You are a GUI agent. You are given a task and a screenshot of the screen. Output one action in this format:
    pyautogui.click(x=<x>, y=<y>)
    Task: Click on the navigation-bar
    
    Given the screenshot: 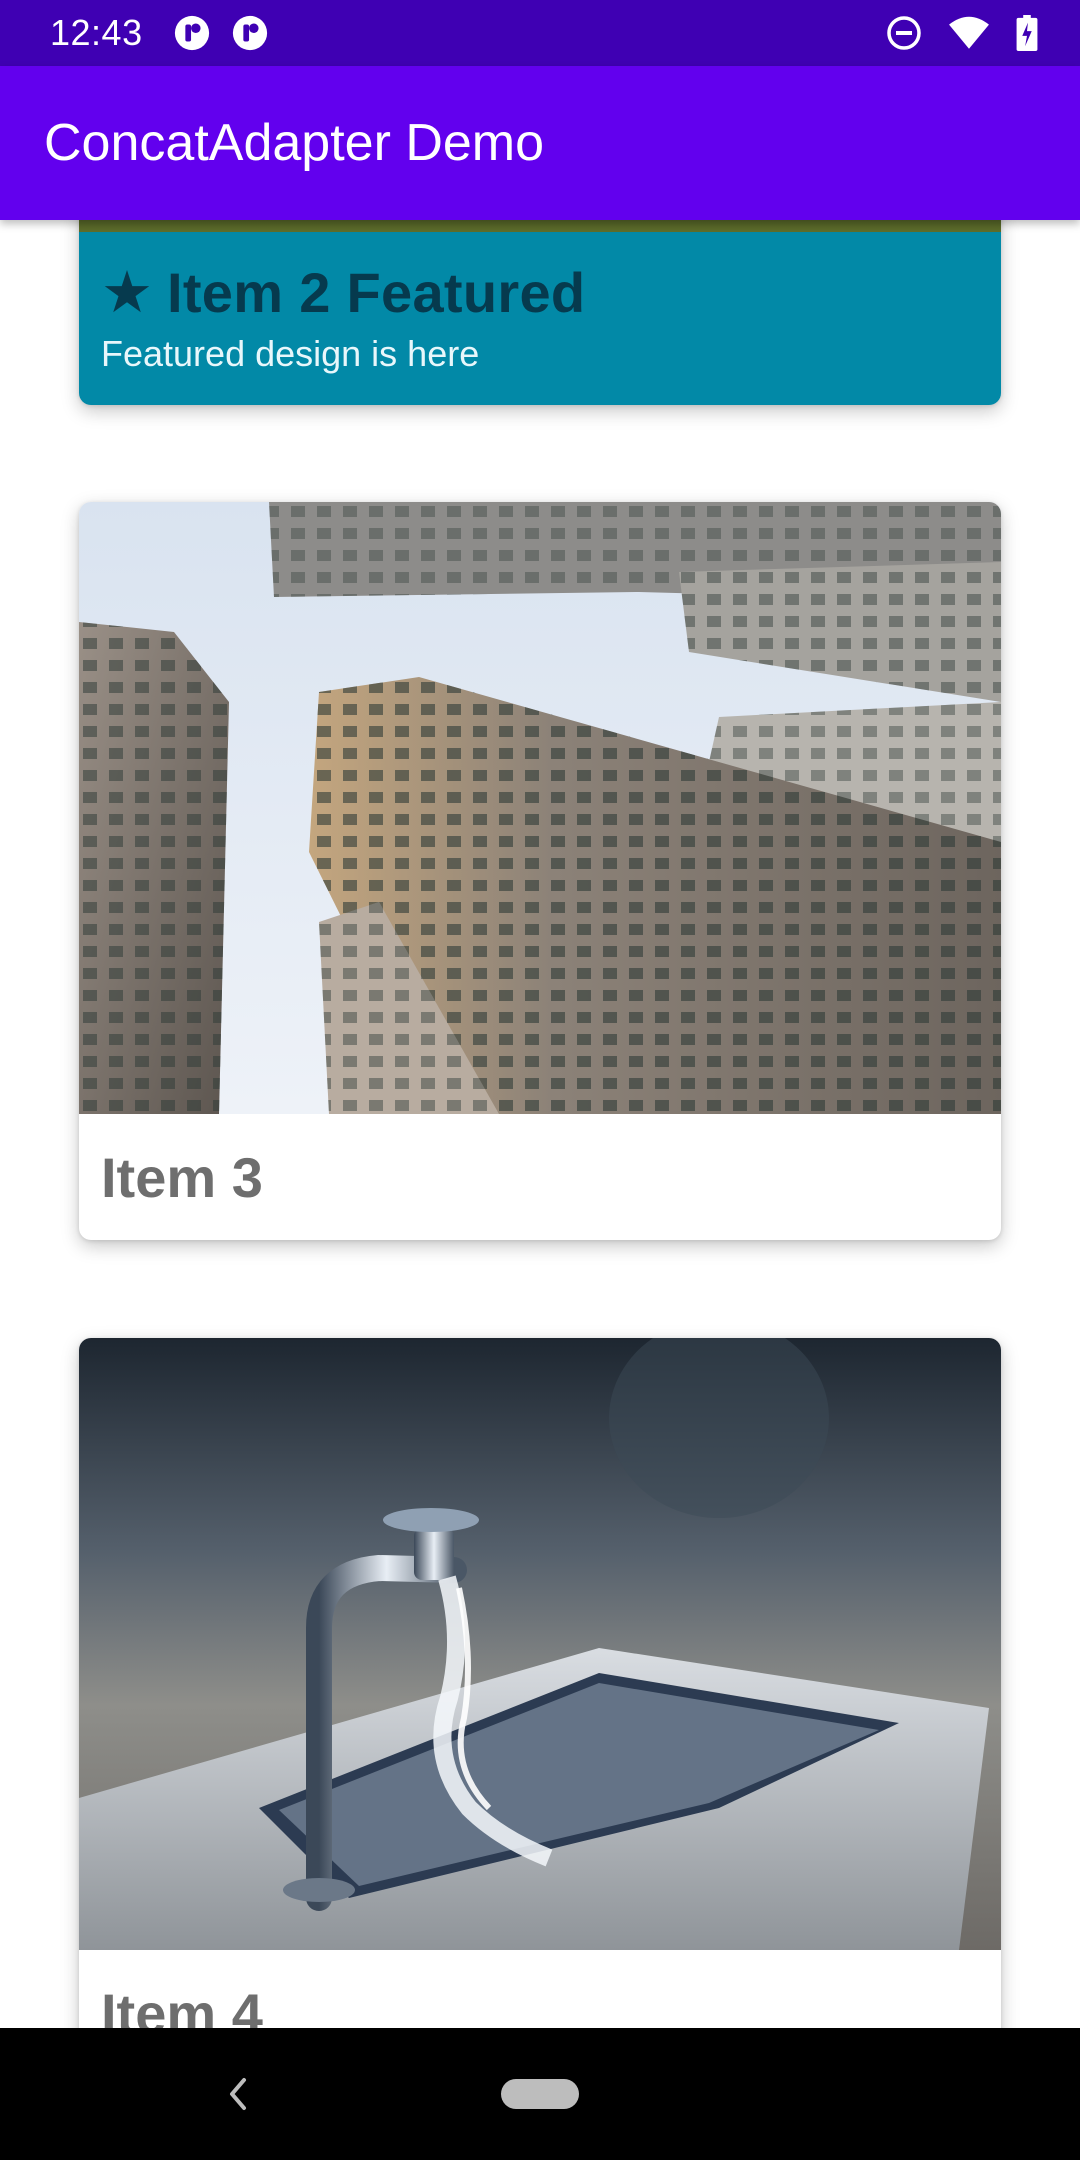 What is the action you would take?
    pyautogui.click(x=540, y=2094)
    